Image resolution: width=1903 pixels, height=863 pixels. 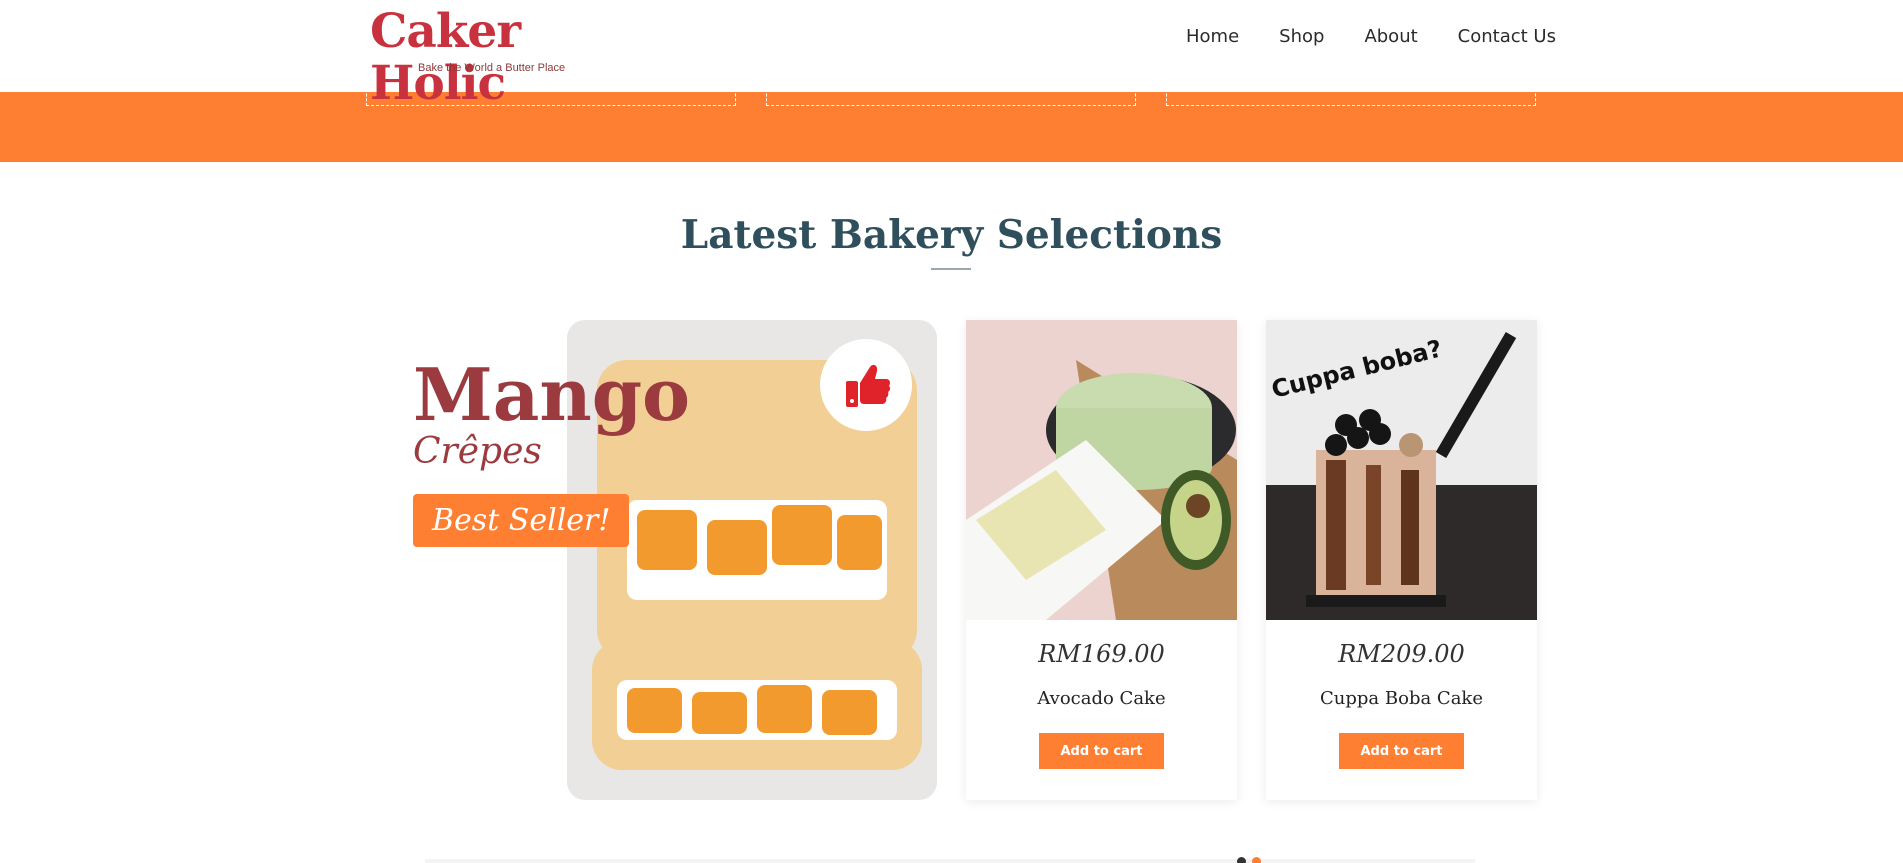 I want to click on brand-name: Caker Holic, so click(x=445, y=57).